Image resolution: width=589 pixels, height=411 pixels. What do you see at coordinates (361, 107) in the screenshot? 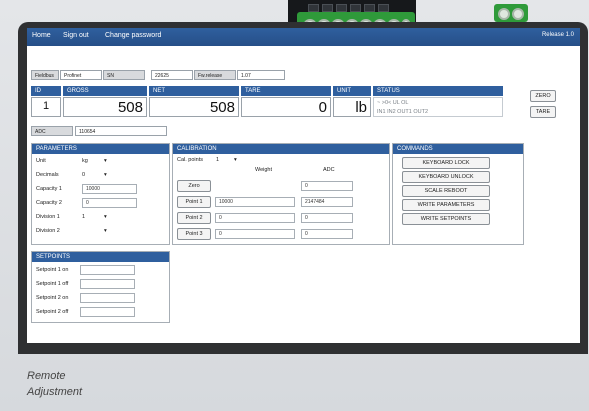
I see `unit-value: lb` at bounding box center [361, 107].